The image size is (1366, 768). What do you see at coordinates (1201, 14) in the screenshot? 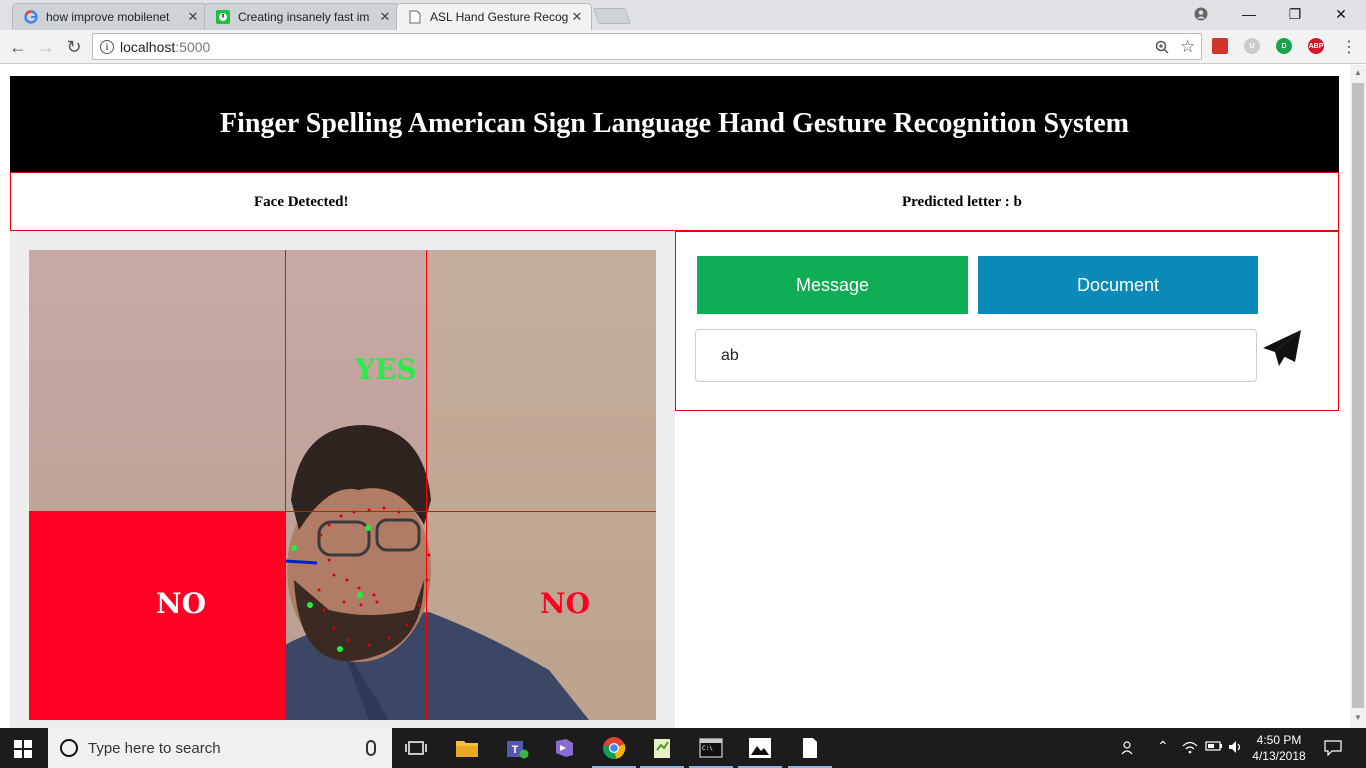
I see `profile-icon` at bounding box center [1201, 14].